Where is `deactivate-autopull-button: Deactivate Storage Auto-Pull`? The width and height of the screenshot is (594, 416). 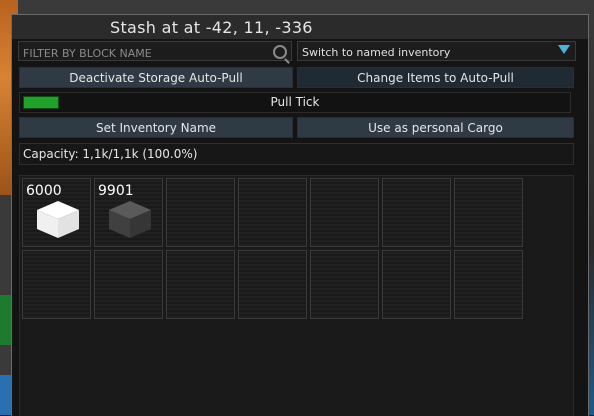
deactivate-autopull-button: Deactivate Storage Auto-Pull is located at coordinates (156, 77).